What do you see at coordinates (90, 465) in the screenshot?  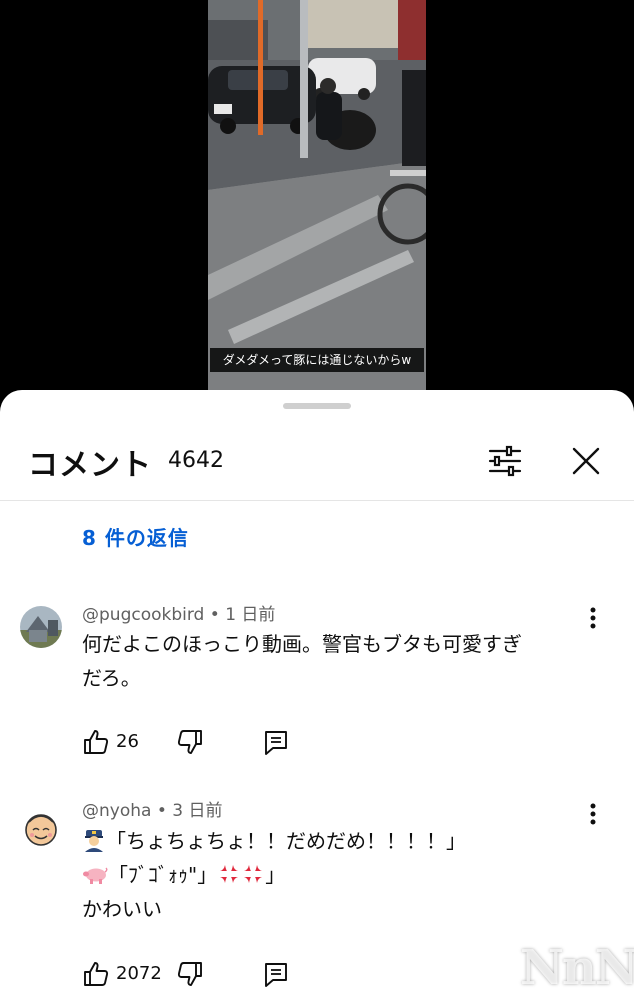 I see `comments-title: コメント` at bounding box center [90, 465].